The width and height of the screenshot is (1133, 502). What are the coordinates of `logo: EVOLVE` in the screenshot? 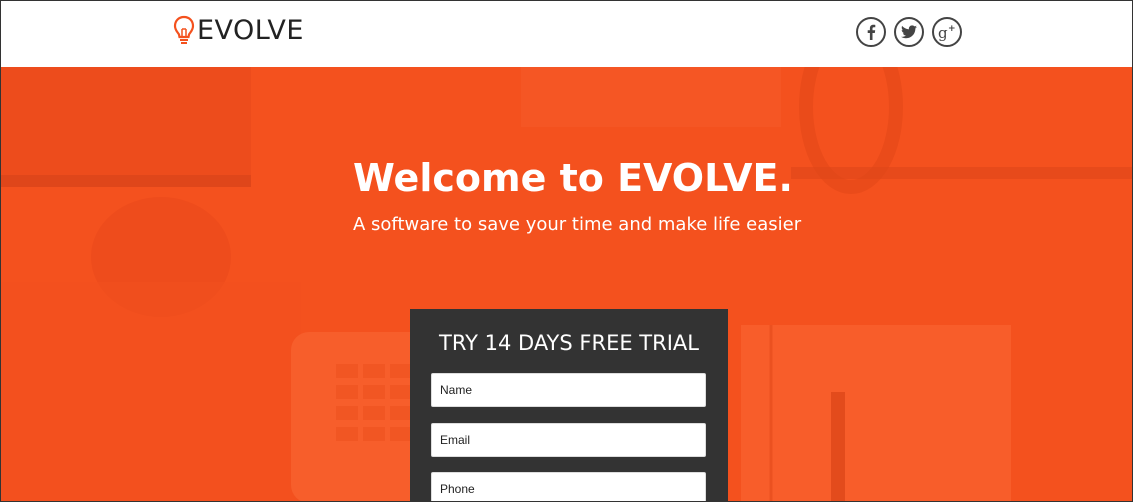 It's located at (238, 31).